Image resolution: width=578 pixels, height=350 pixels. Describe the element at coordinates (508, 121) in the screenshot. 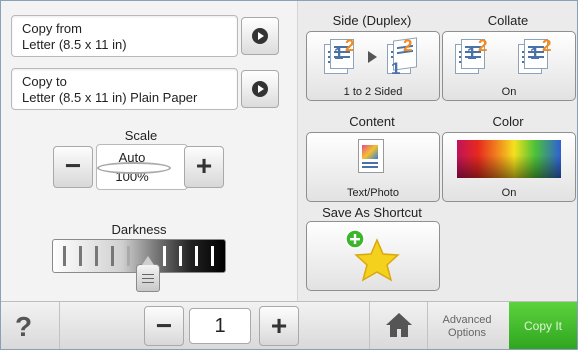

I see `color-title: Color` at that location.